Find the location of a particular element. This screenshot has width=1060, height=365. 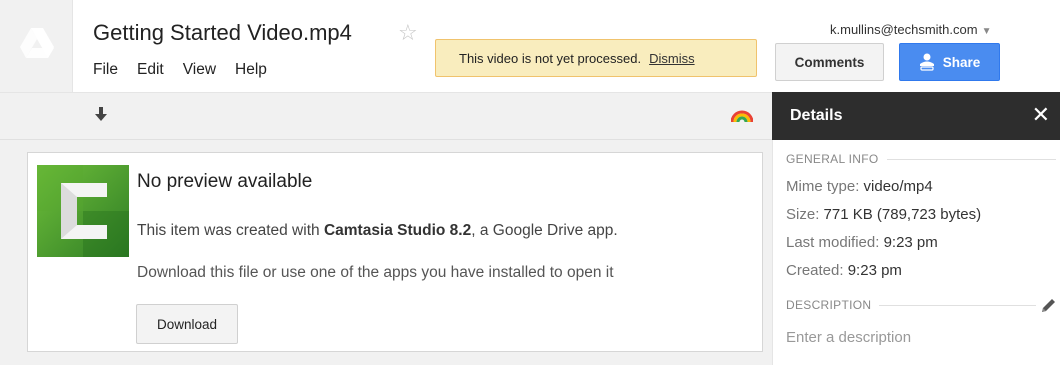

size-value: 771 KB (789,723 bytes) is located at coordinates (902, 214).